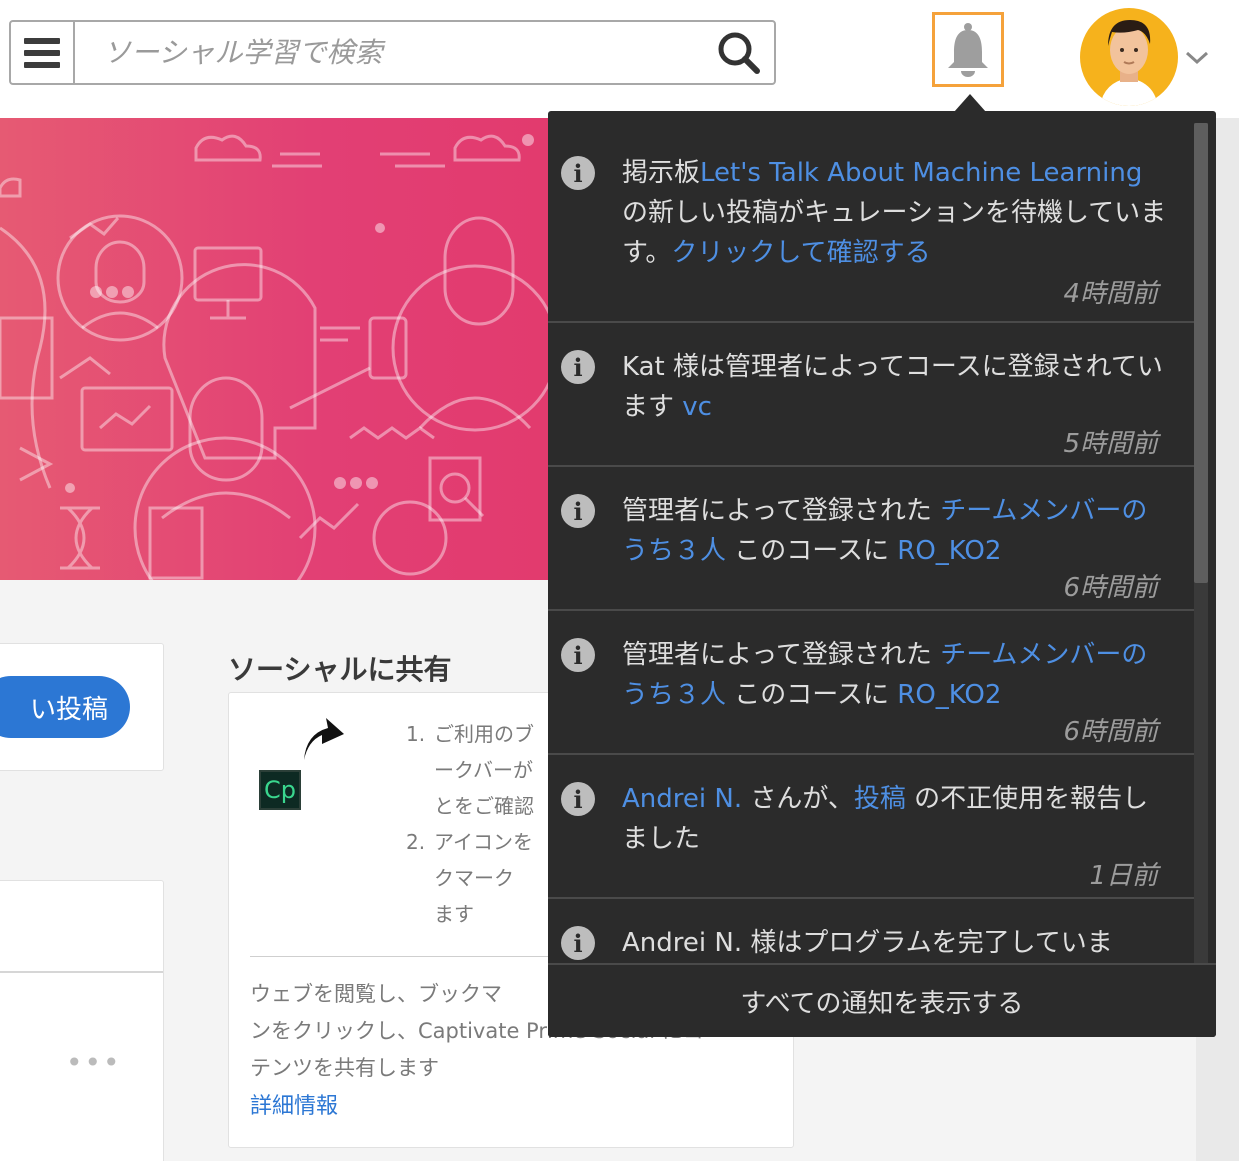 This screenshot has width=1239, height=1161. Describe the element at coordinates (867, 943) in the screenshot. I see `notification-text: Andrei N. 様はプログラムを完了していま` at that location.